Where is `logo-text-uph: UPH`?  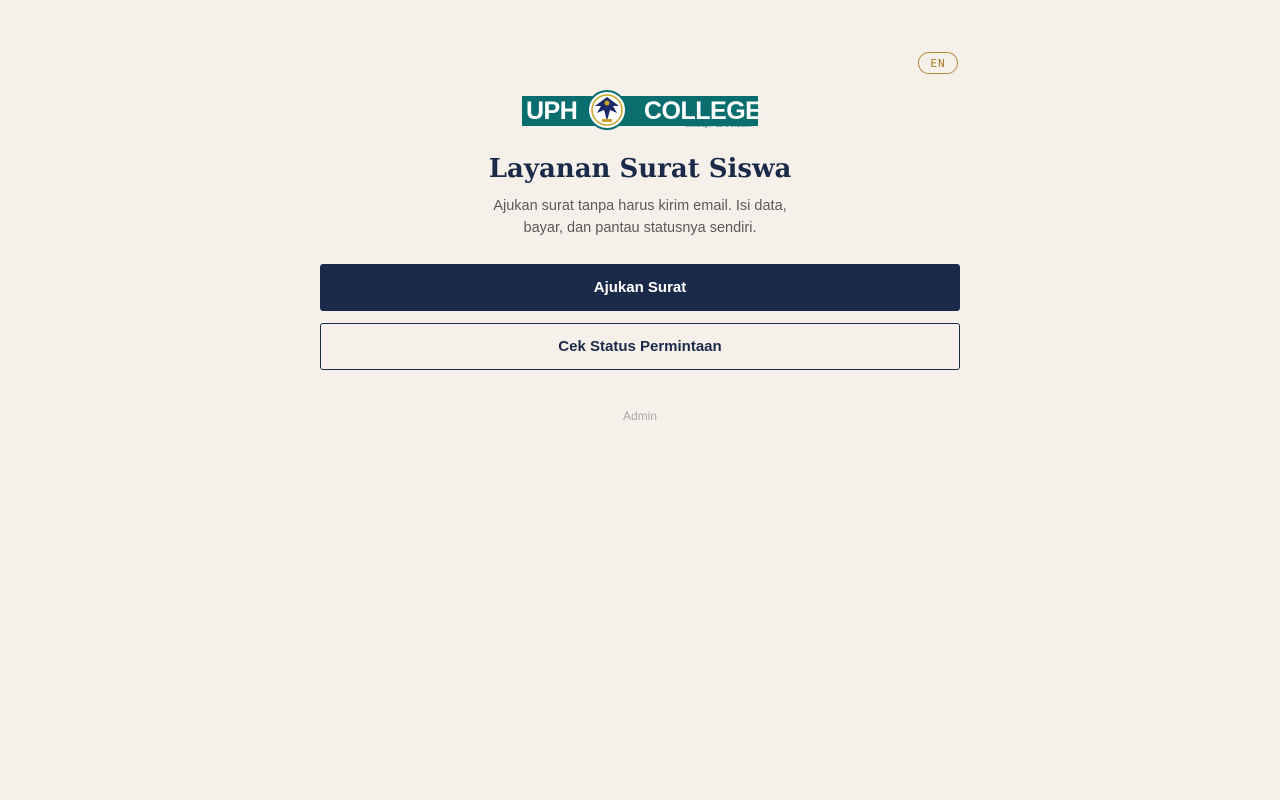 logo-text-uph: UPH is located at coordinates (552, 111).